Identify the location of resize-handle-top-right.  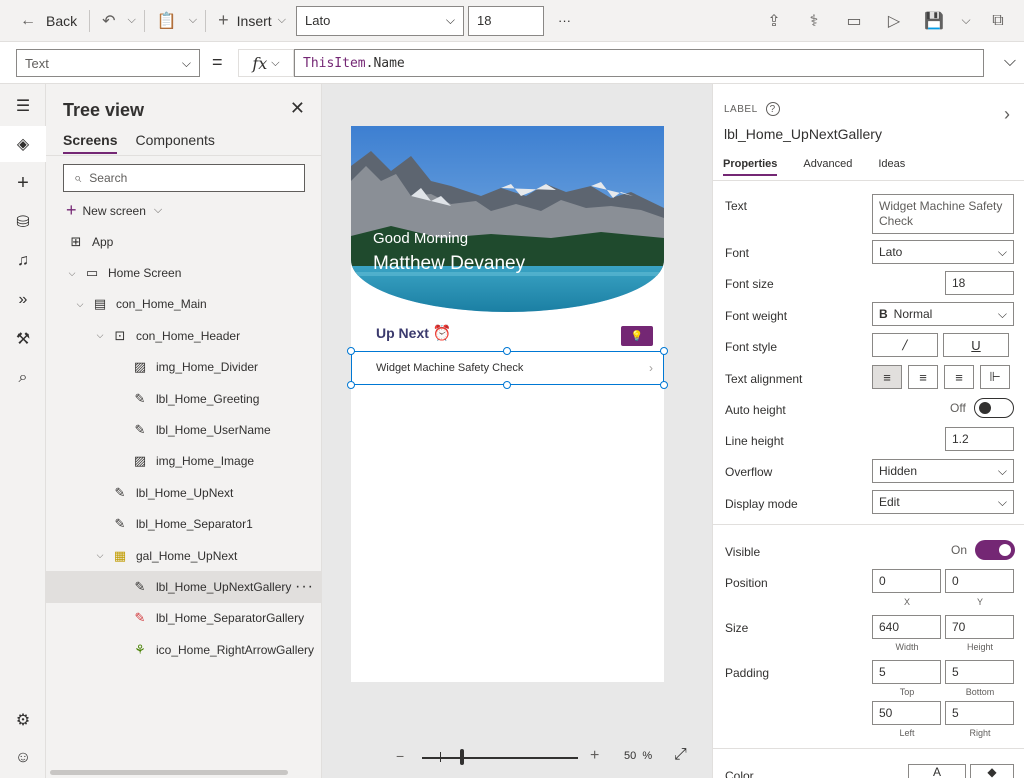
(664, 351).